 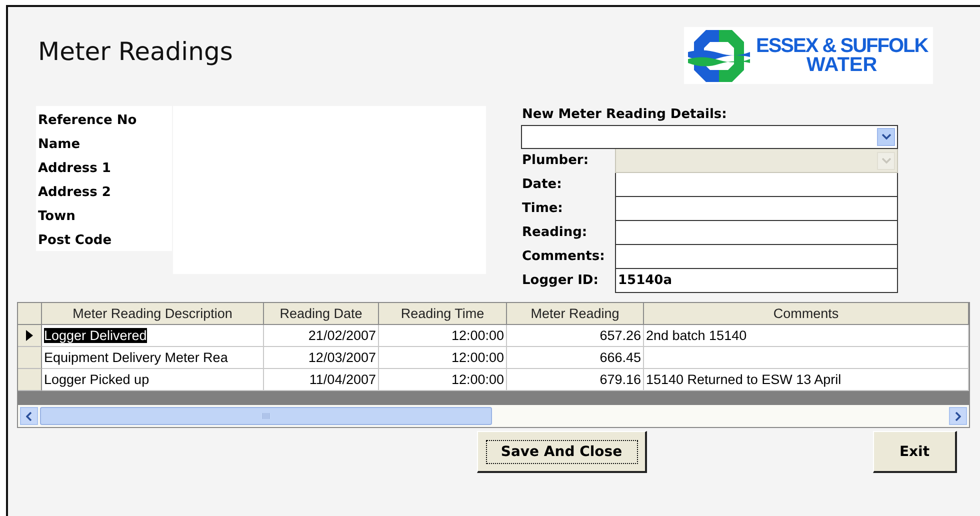 What do you see at coordinates (575, 380) in the screenshot?
I see `table-cell: 679.16` at bounding box center [575, 380].